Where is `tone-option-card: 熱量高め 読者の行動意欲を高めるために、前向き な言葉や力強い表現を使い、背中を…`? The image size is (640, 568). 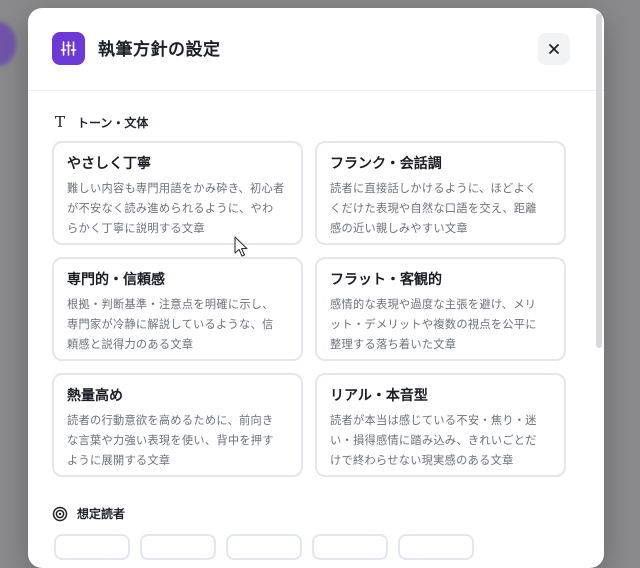 tone-option-card: 熱量高め 読者の行動意欲を高めるために、前向き な言葉や力強い表現を使い、背中を… is located at coordinates (177, 425).